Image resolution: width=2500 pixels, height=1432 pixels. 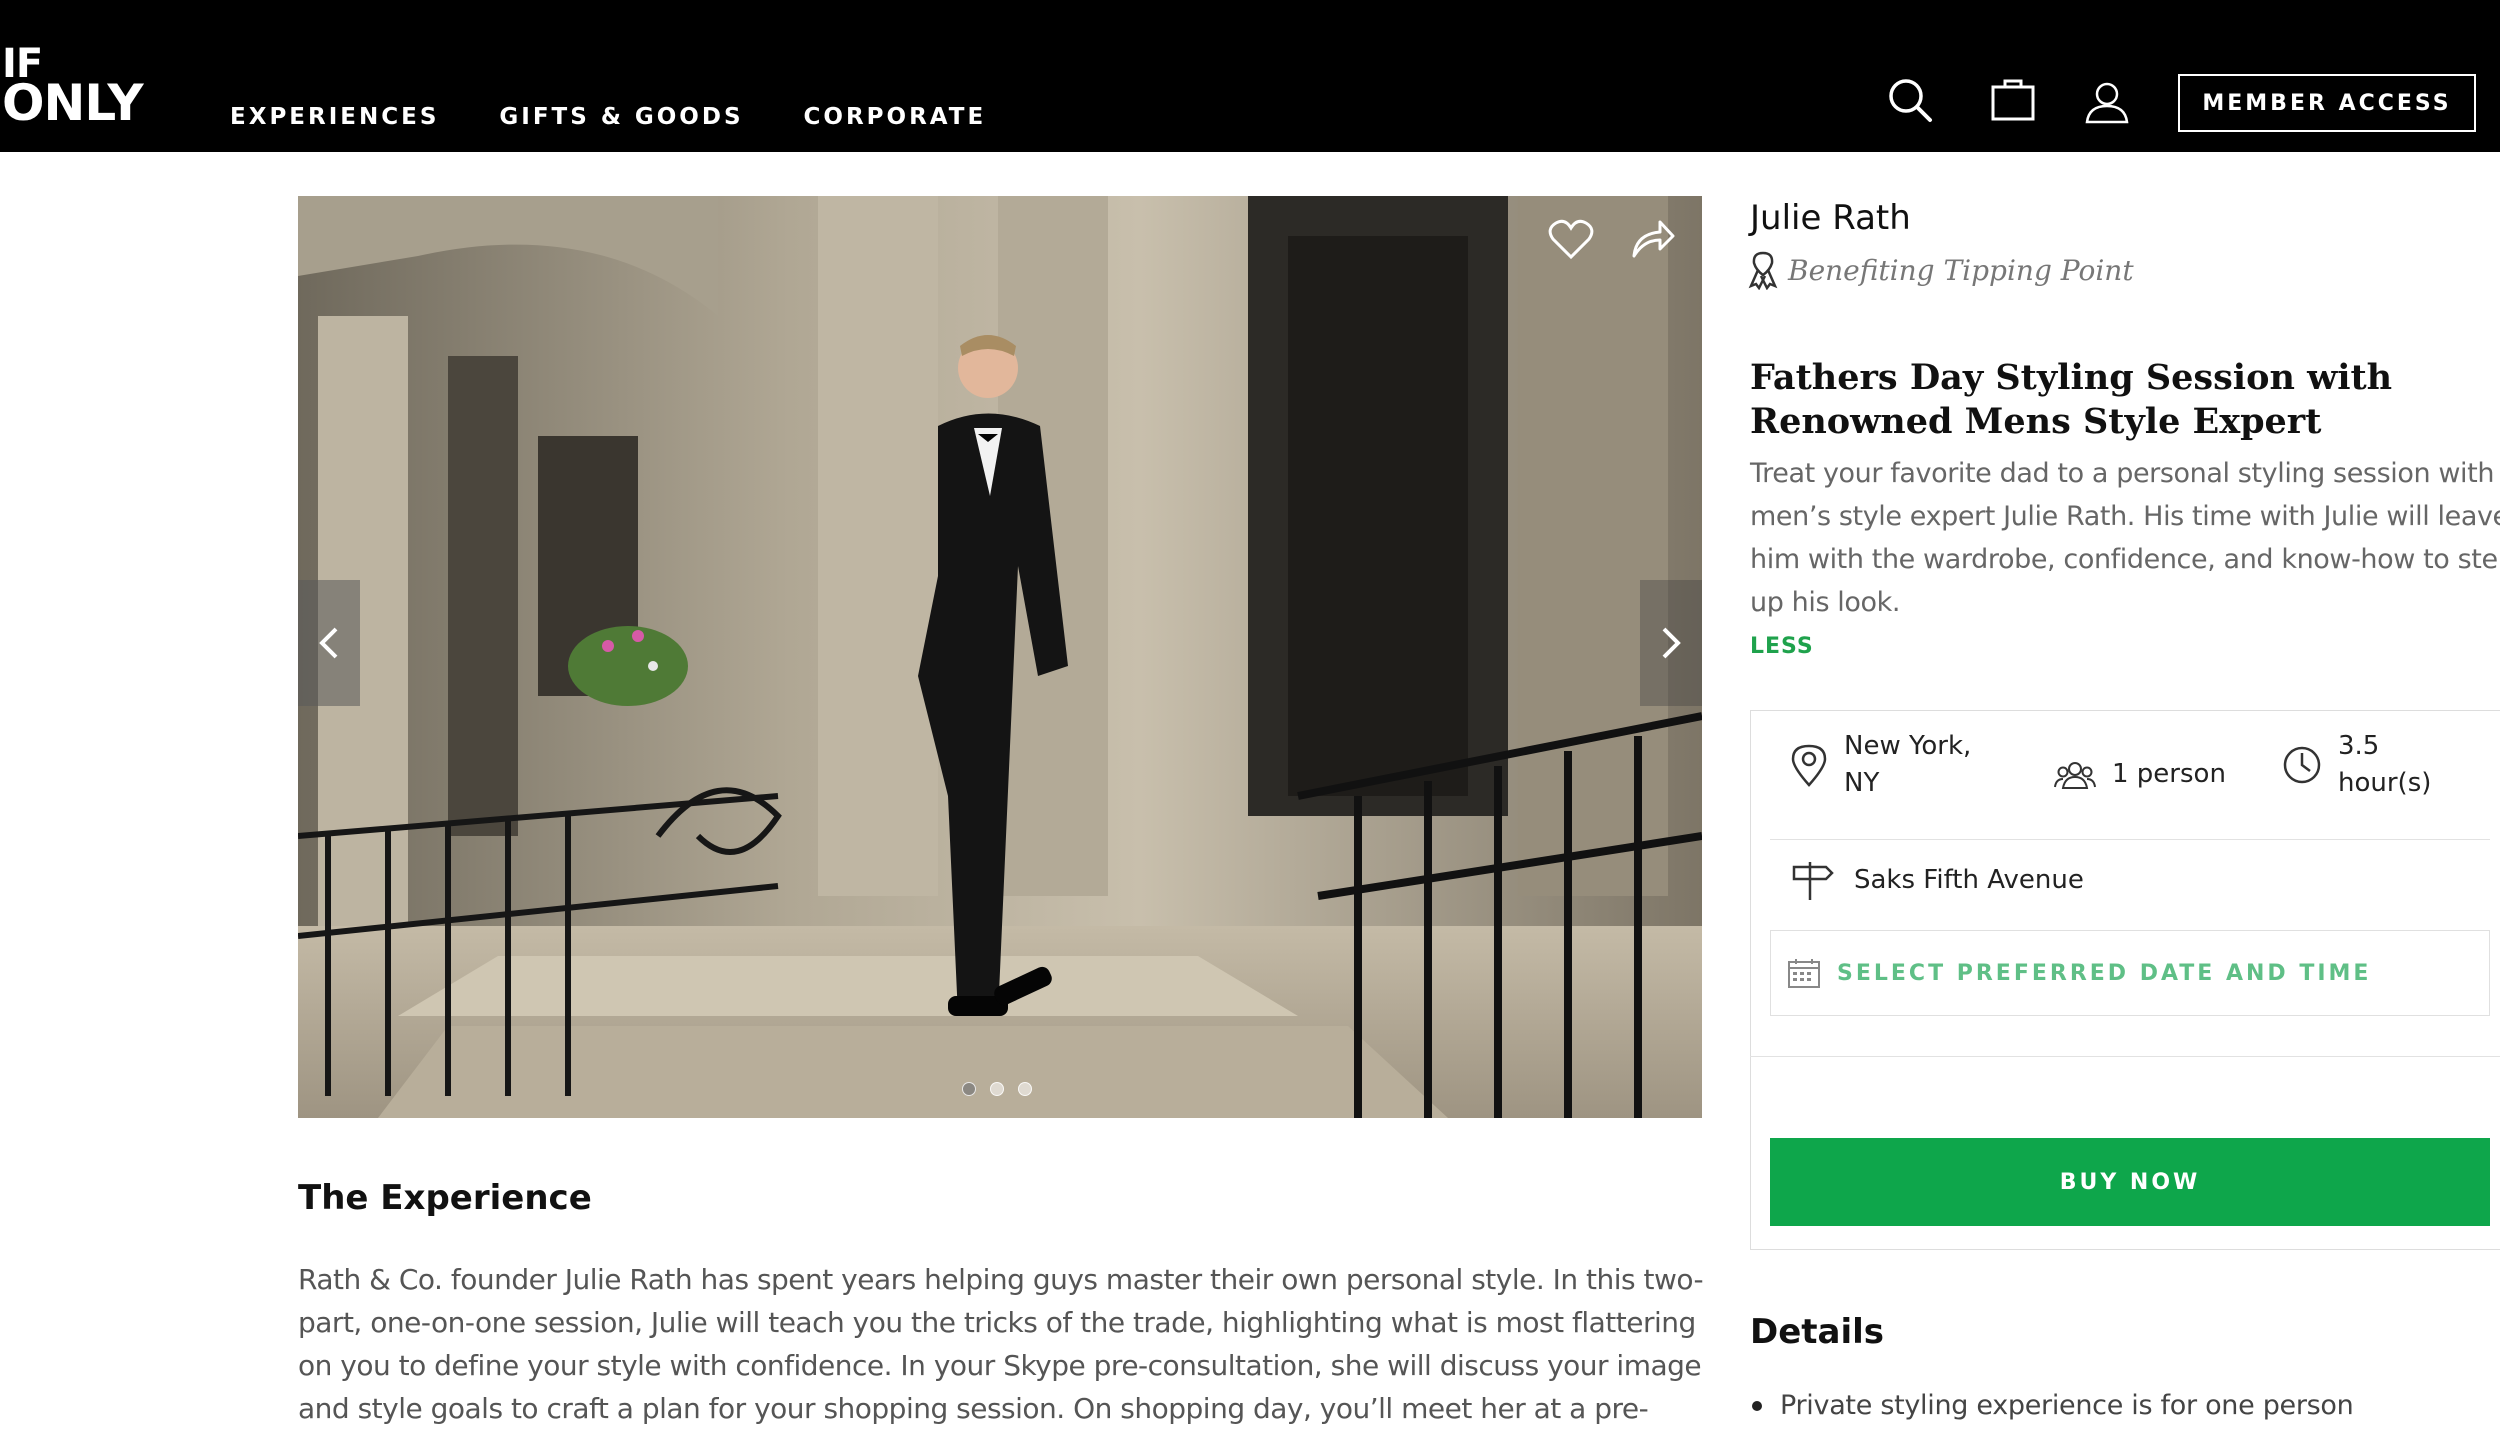 I want to click on nav-experiences: EXPERIENCES, so click(x=334, y=117).